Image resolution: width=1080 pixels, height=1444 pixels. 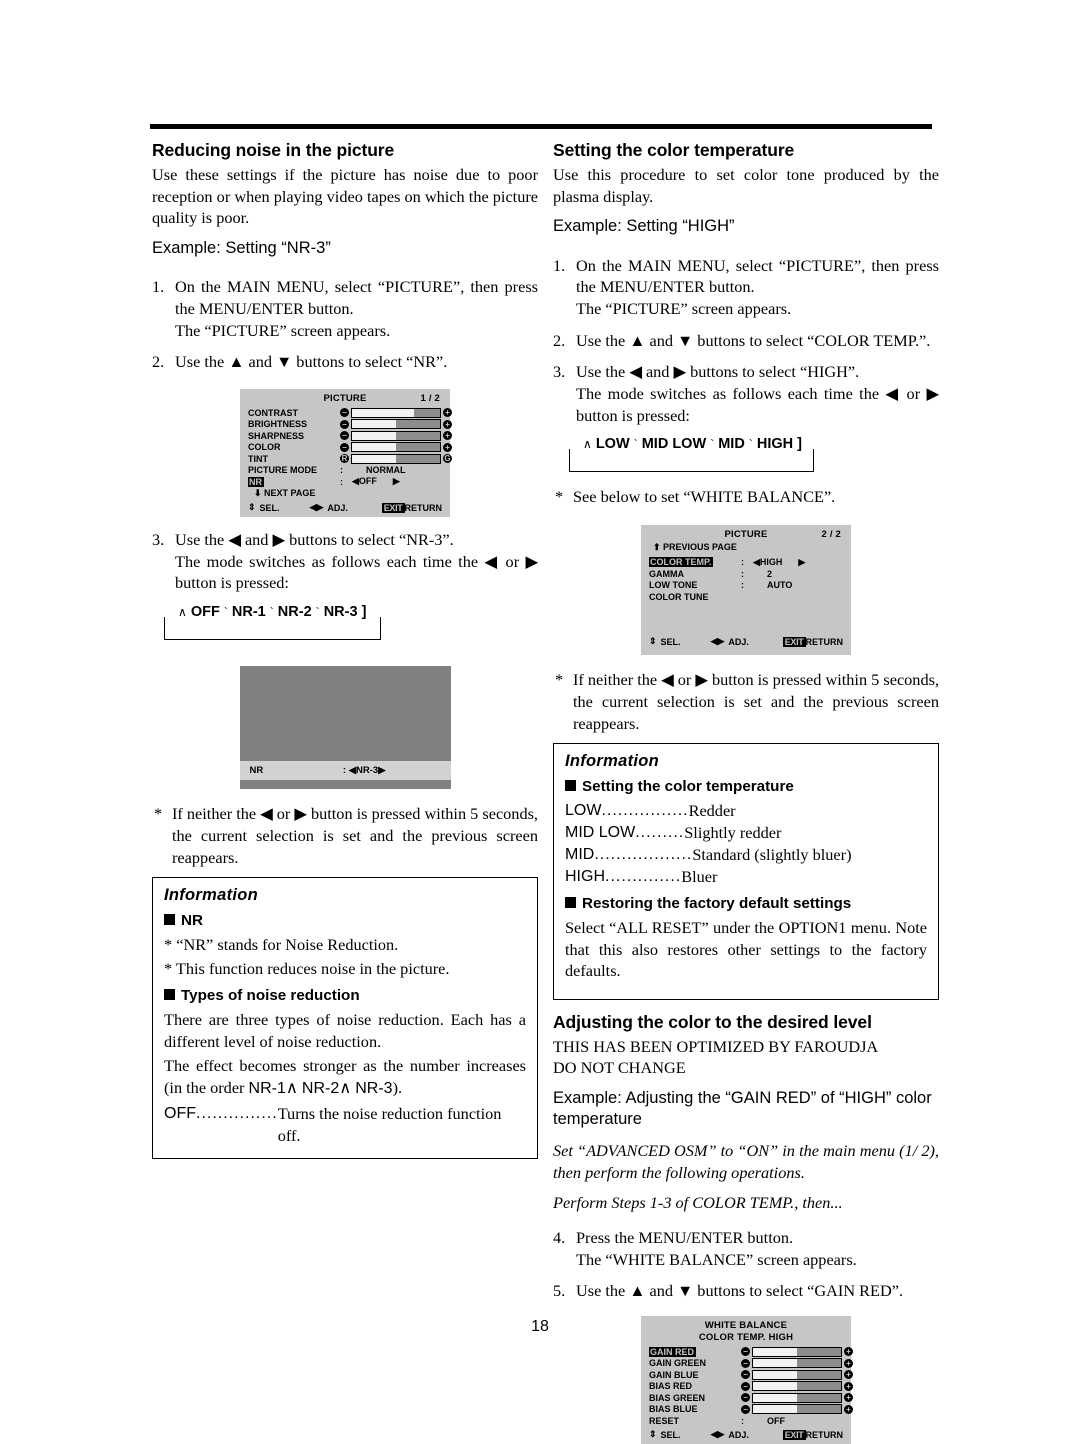 I want to click on osd-row: GAIN BLUE − +, so click(x=751, y=1375).